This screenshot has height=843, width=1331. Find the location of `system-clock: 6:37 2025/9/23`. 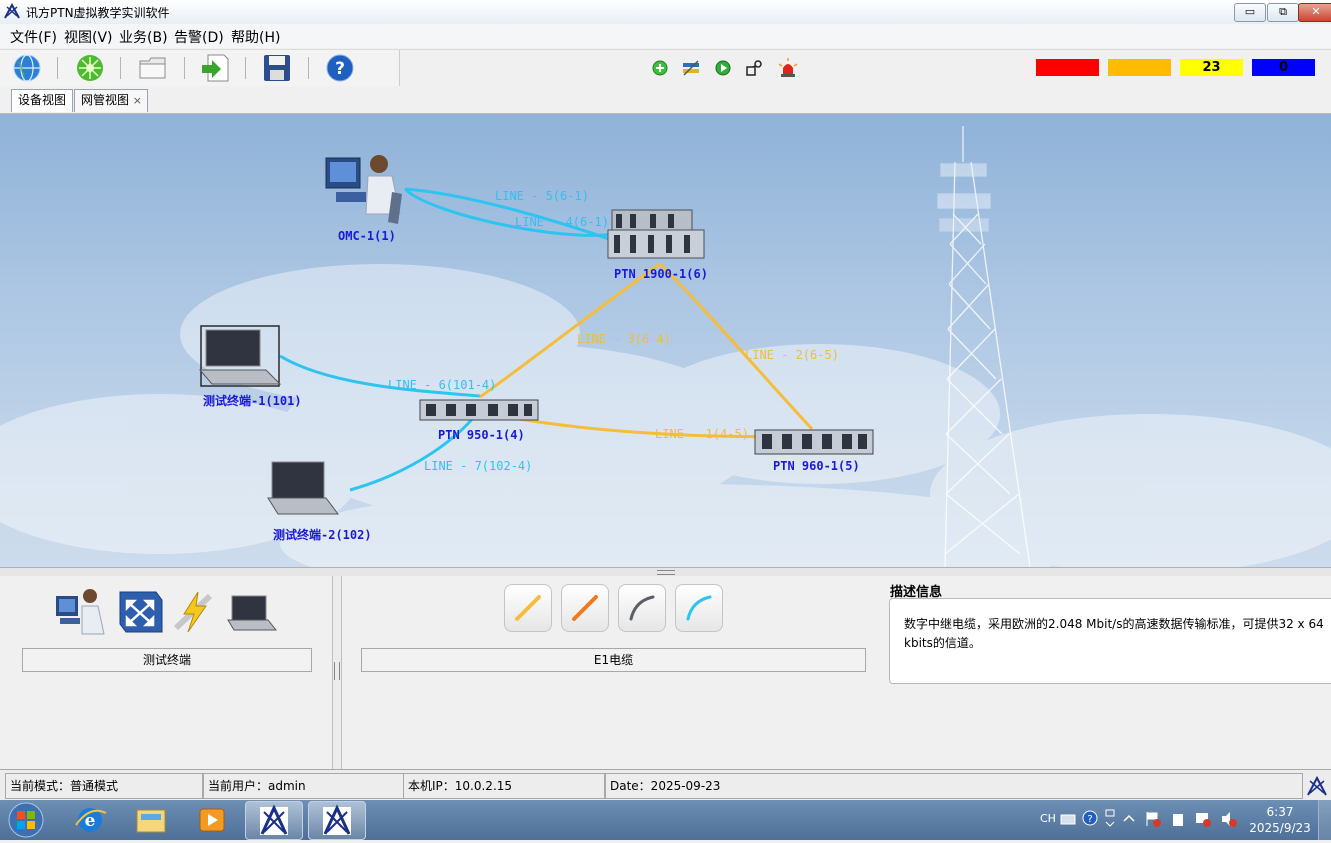

system-clock: 6:37 2025/9/23 is located at coordinates (1280, 820).